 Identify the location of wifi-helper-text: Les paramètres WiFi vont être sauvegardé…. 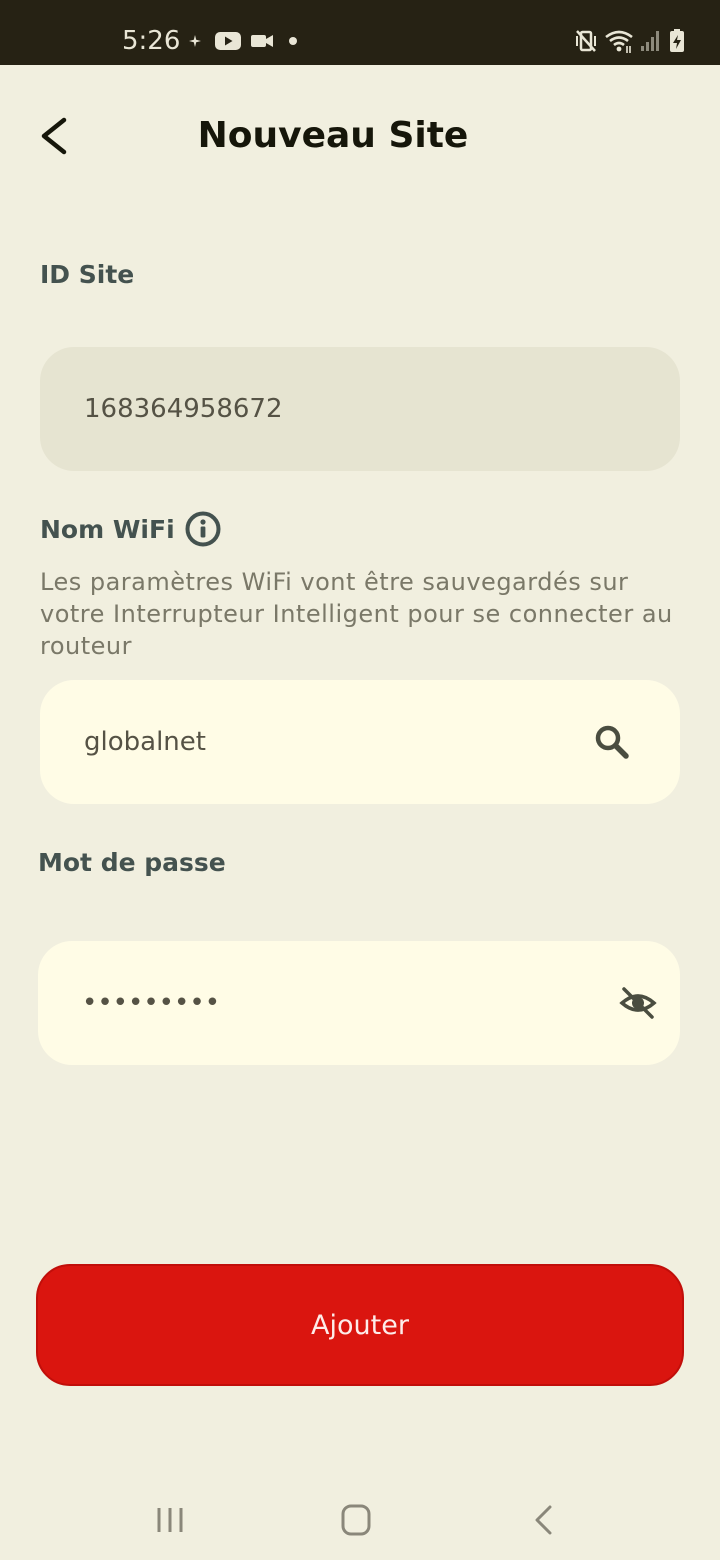
(356, 614).